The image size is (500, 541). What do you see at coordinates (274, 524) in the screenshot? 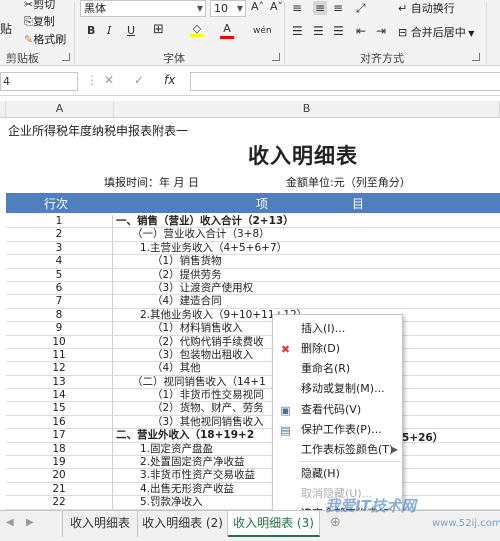
I see `tab-sheet-3: 收入明细表 (3)` at bounding box center [274, 524].